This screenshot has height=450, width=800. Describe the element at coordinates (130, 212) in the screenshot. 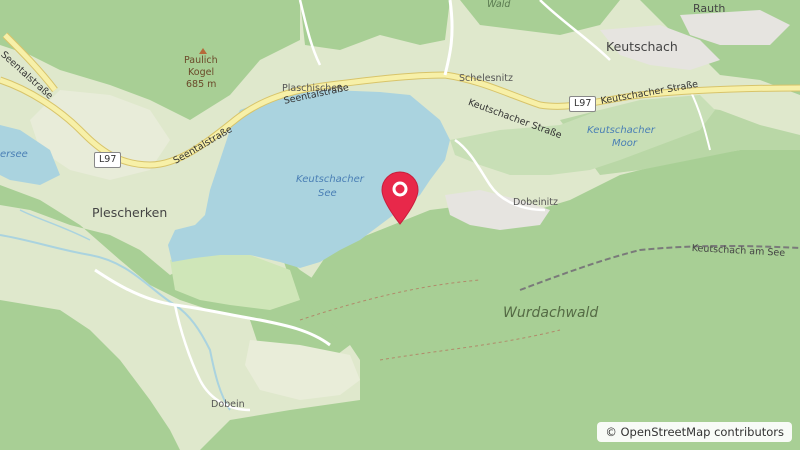

I see `plescherken-label: Plescherken` at that location.